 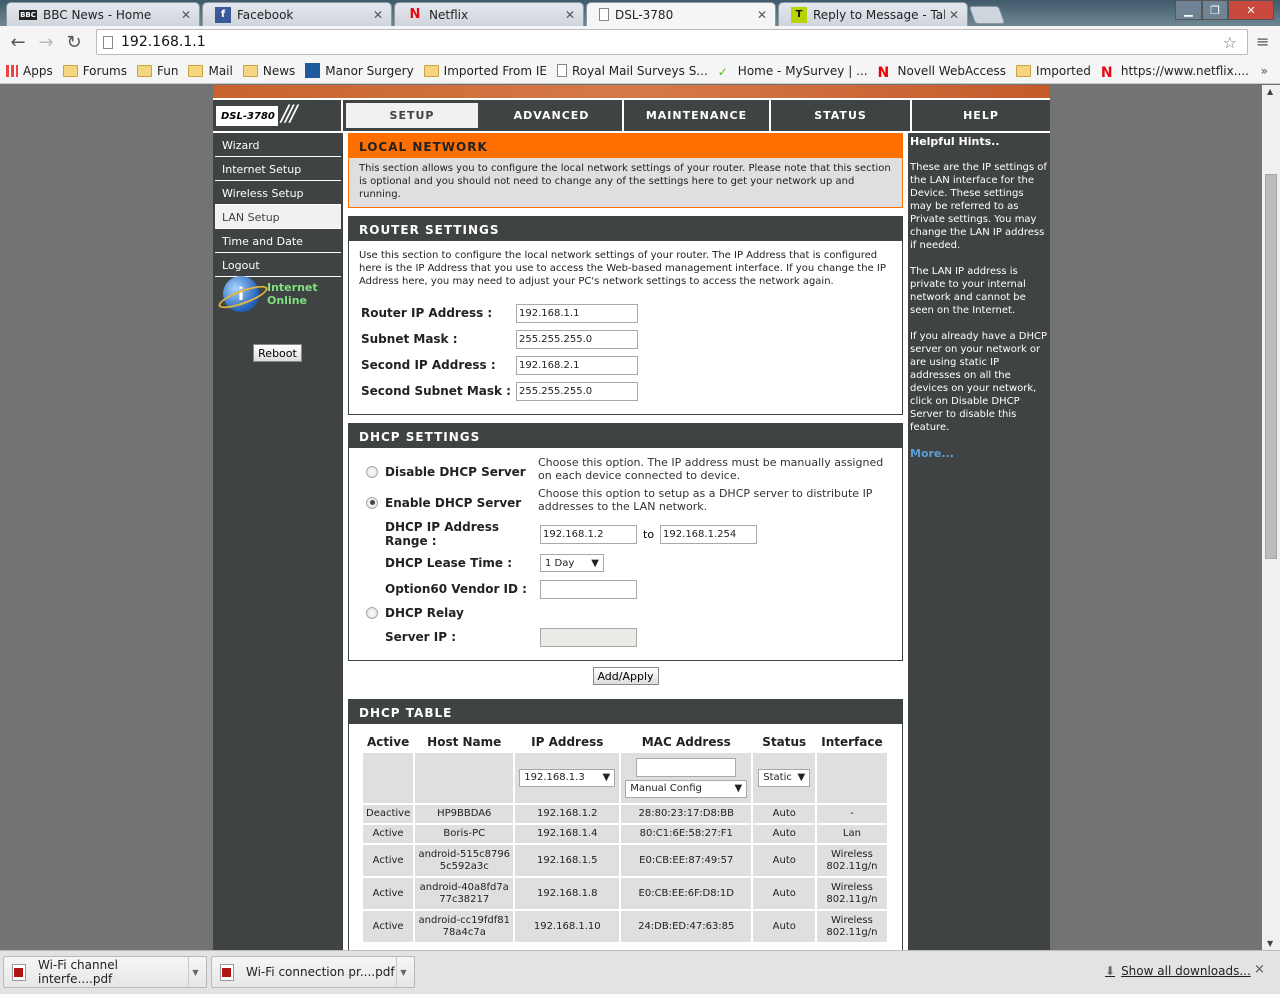 I want to click on back-icon: ←, so click(x=18, y=42).